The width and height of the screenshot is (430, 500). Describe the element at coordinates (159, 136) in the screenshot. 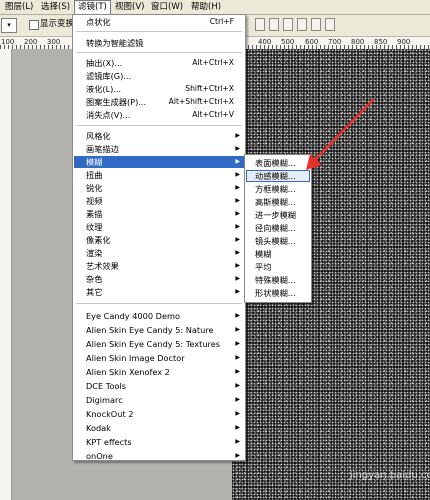

I see `menu-item-stylize: 风格化 ▶` at that location.